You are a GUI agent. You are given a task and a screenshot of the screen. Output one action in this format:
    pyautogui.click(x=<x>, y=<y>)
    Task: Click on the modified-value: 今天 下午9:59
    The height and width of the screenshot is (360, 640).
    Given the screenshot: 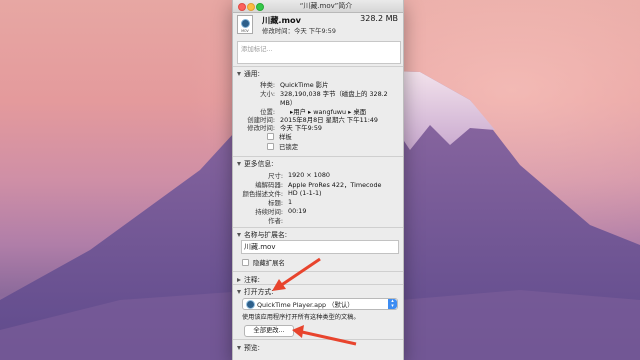 What is the action you would take?
    pyautogui.click(x=301, y=128)
    